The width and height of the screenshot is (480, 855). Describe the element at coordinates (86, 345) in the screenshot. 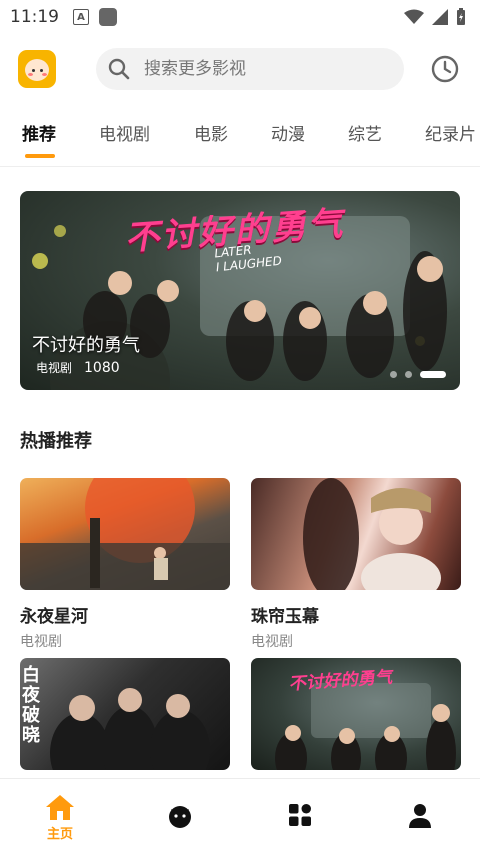

I see `banner-title: 不讨好的勇气` at that location.